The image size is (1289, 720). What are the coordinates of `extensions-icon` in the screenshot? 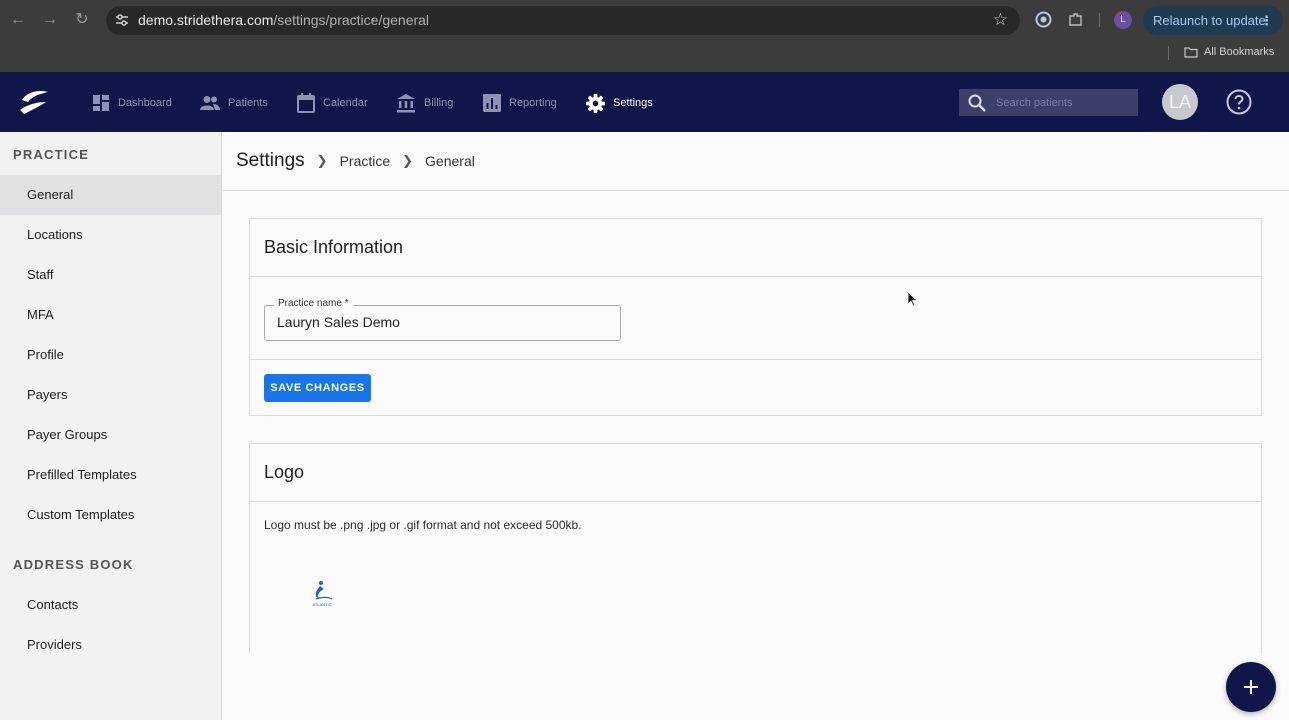 It's located at (1075, 19).